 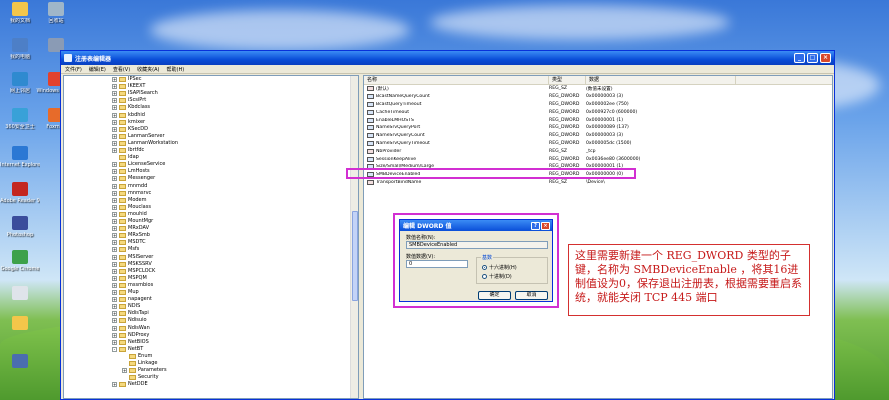 I want to click on tree-item: + MSPCLOCK, so click(x=133, y=271).